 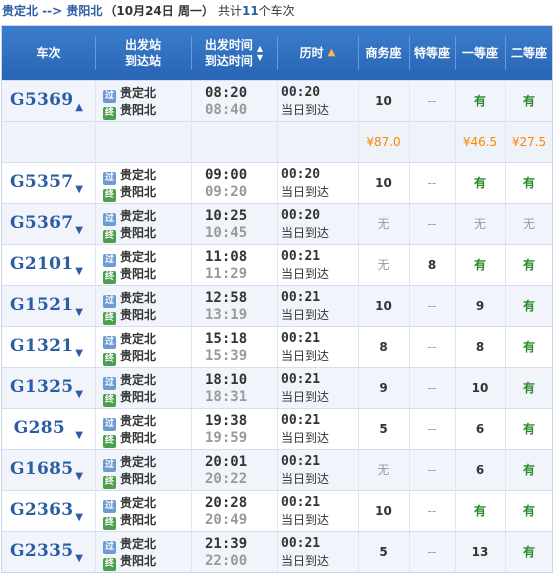 I want to click on first-seat-availability: 有, so click(x=479, y=265).